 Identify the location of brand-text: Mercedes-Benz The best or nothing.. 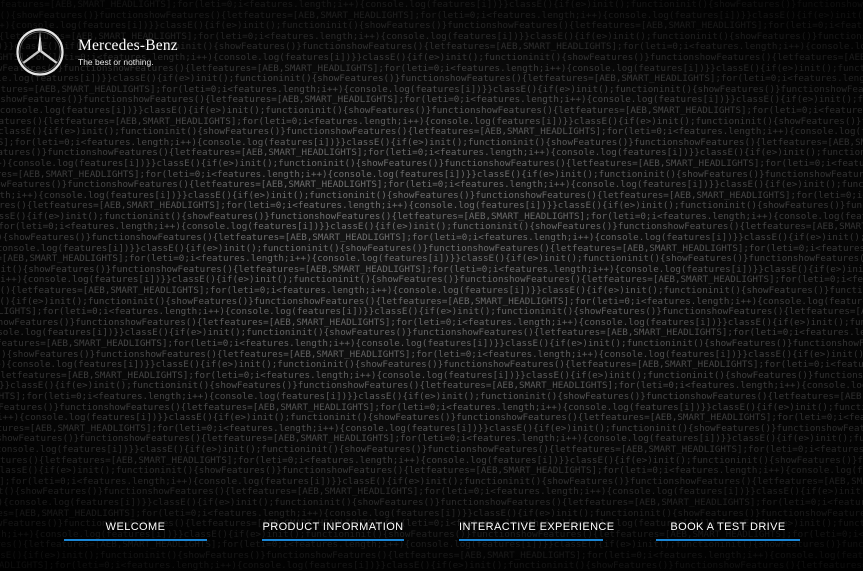
(128, 52).